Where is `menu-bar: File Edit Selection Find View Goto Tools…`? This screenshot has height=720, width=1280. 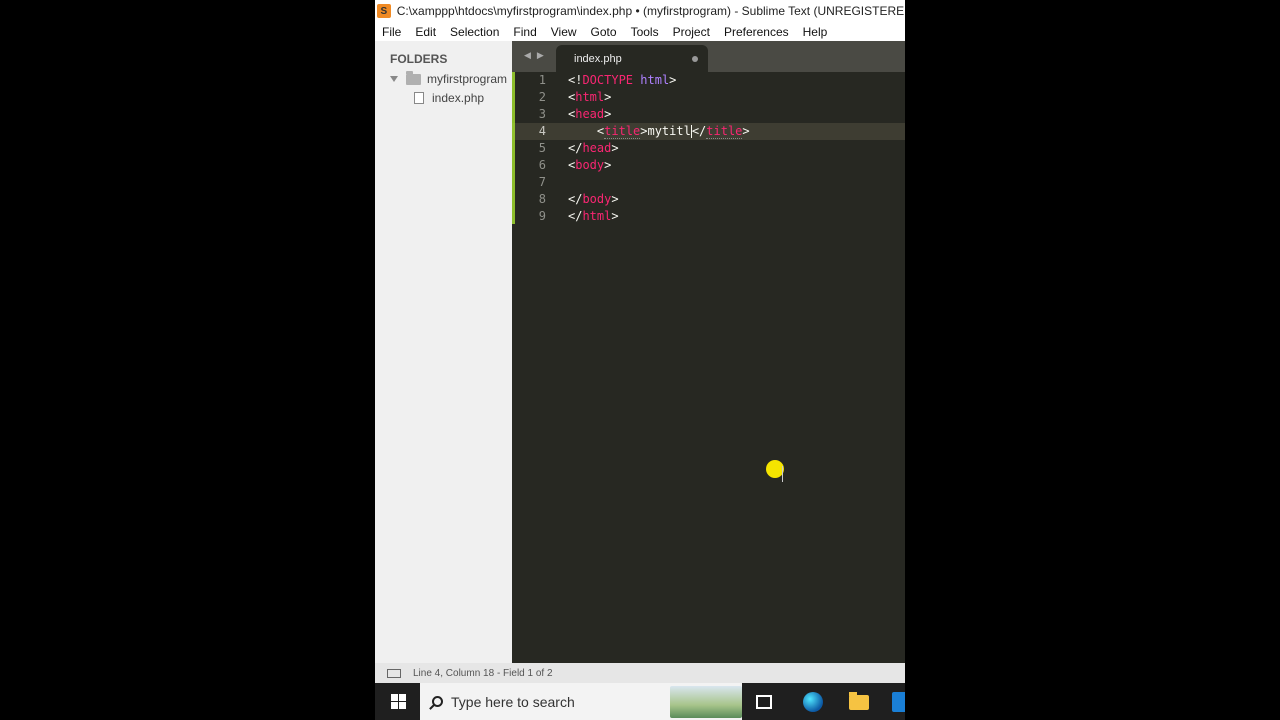
menu-bar: File Edit Selection Find View Goto Tools… is located at coordinates (640, 31).